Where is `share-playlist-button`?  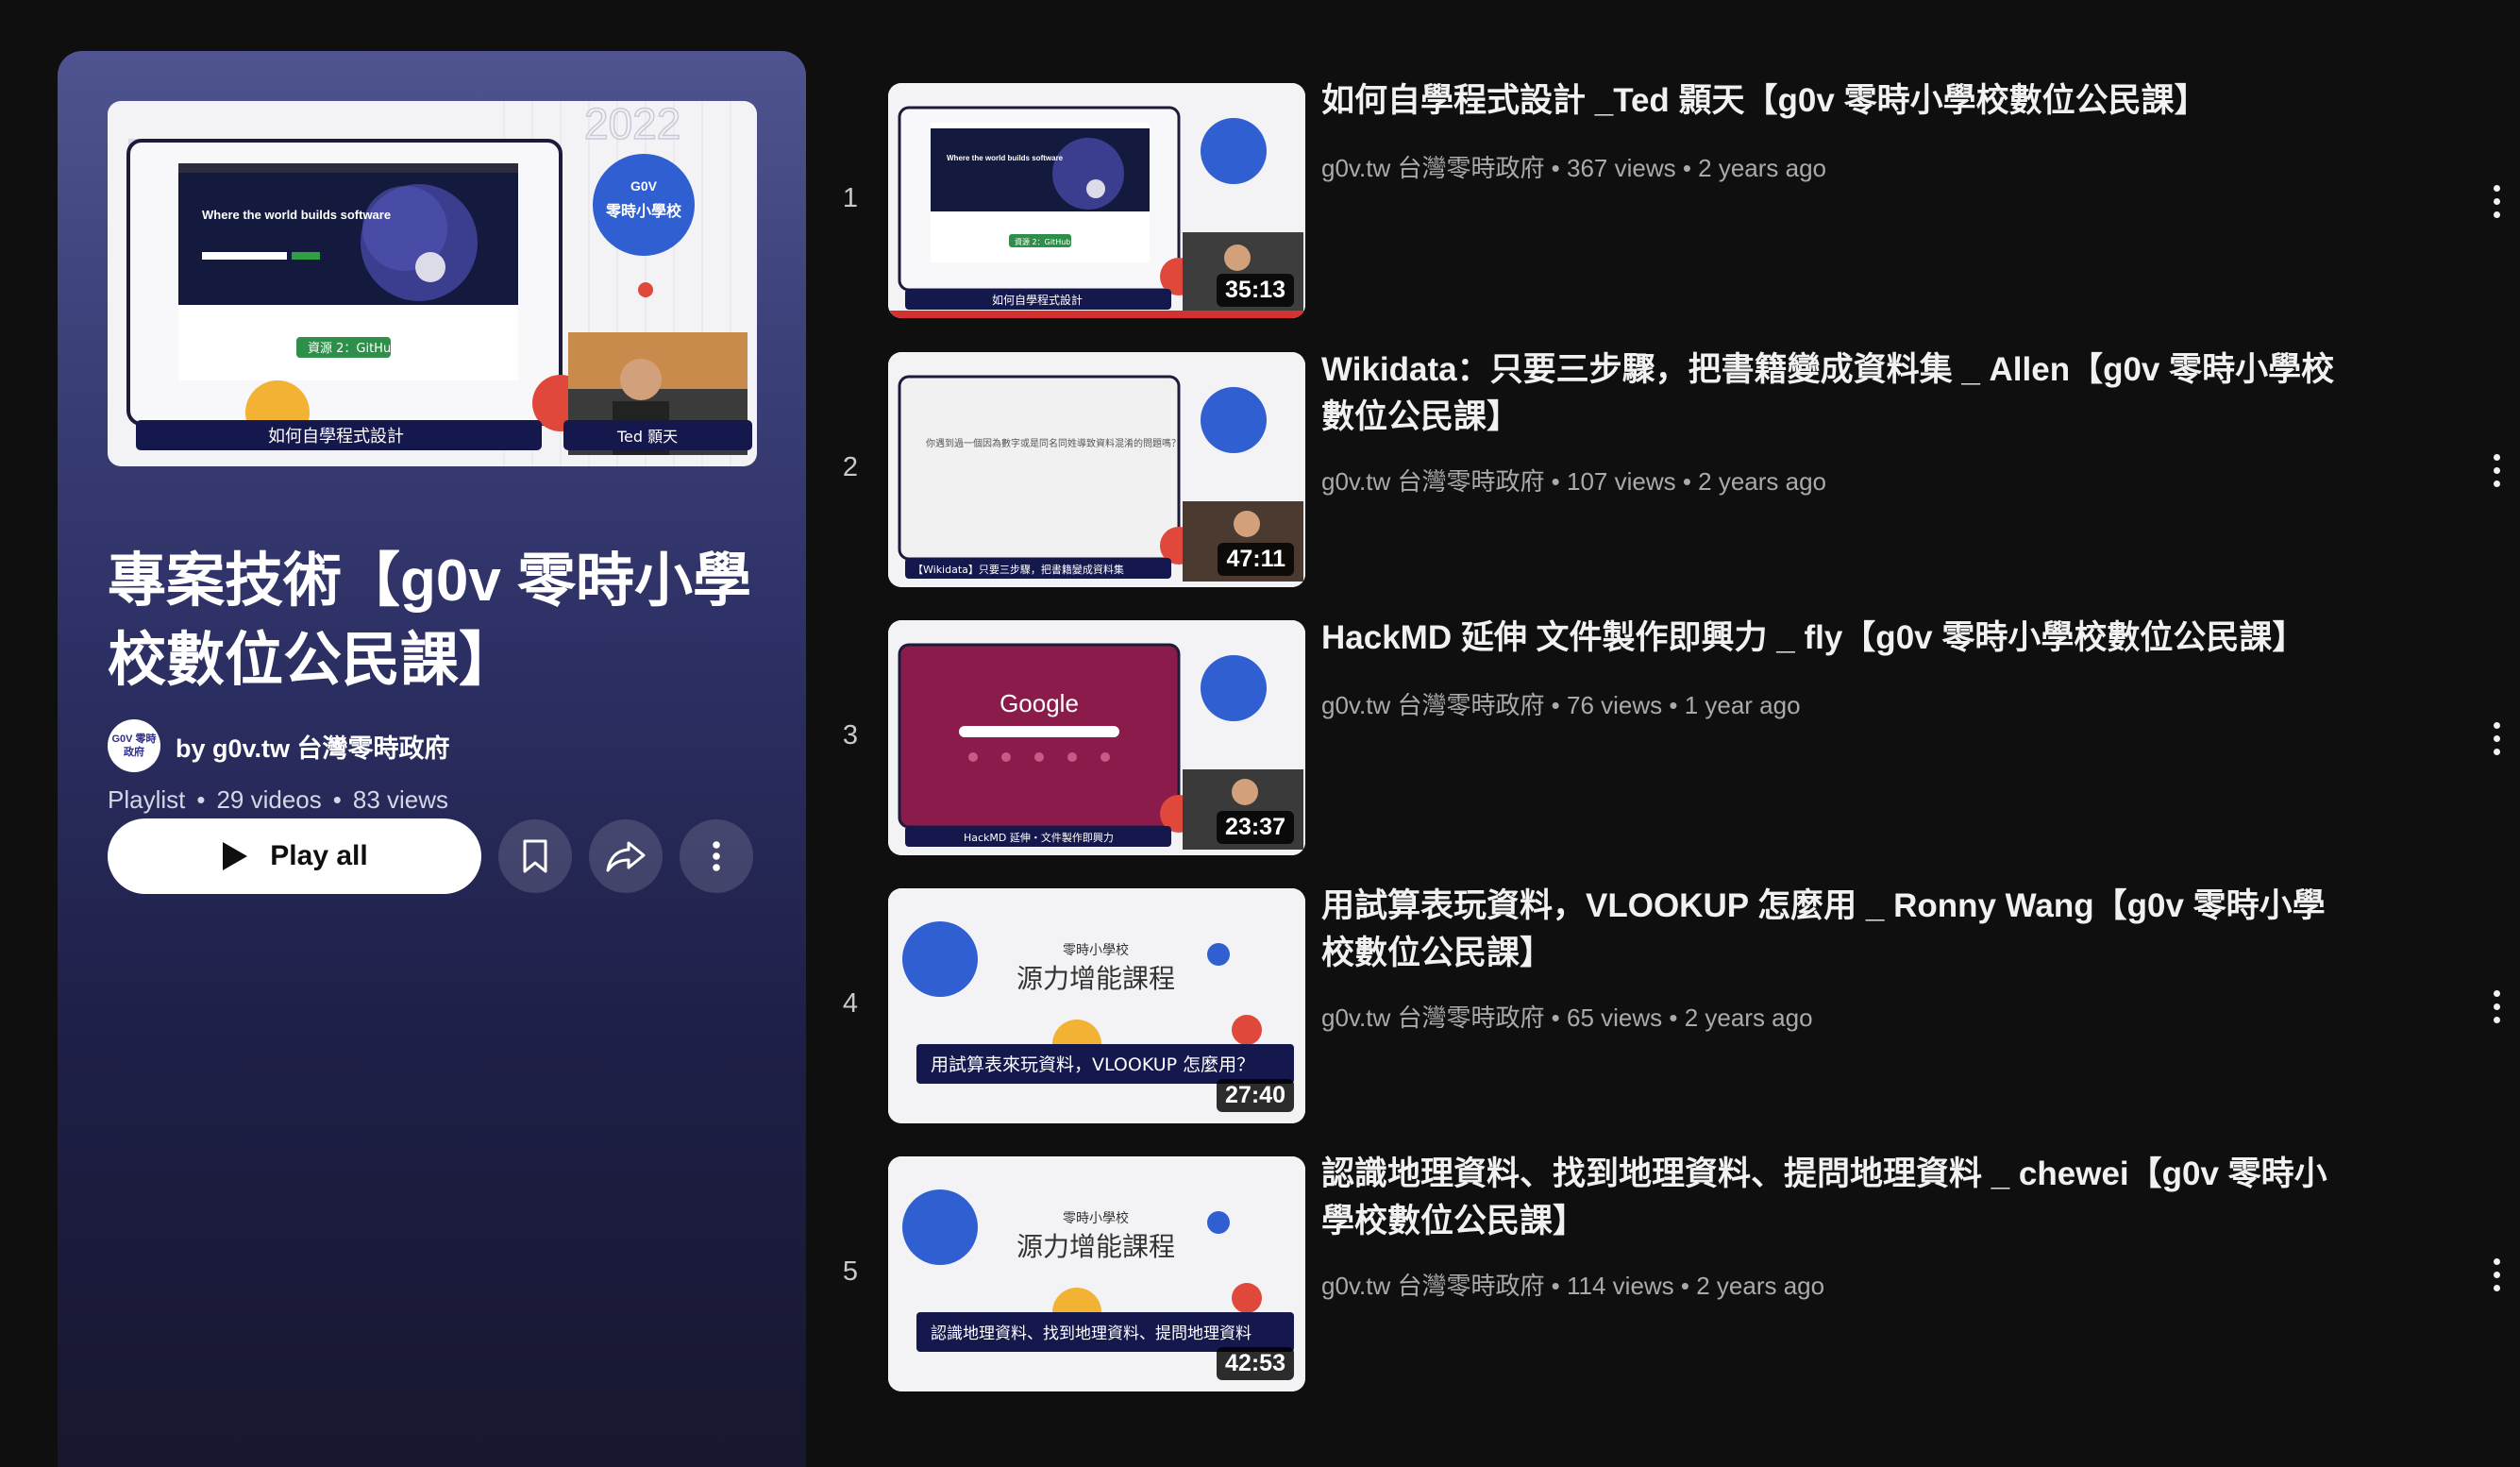 share-playlist-button is located at coordinates (626, 856).